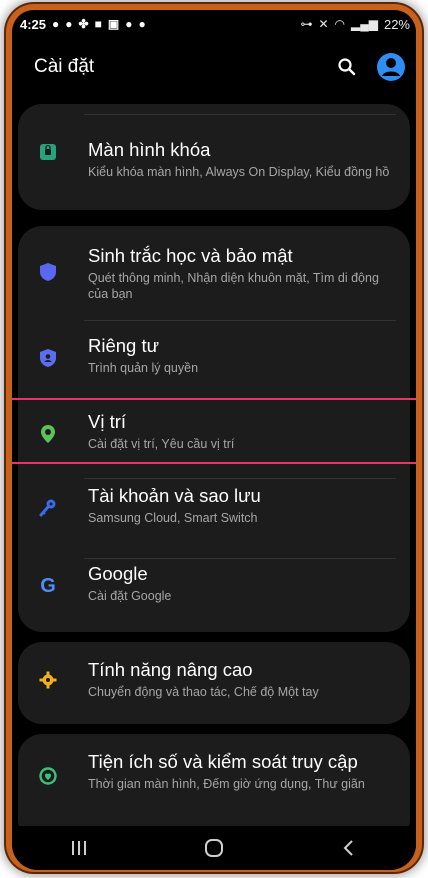 The image size is (428, 878). Describe the element at coordinates (48, 272) in the screenshot. I see `shield-icon` at that location.